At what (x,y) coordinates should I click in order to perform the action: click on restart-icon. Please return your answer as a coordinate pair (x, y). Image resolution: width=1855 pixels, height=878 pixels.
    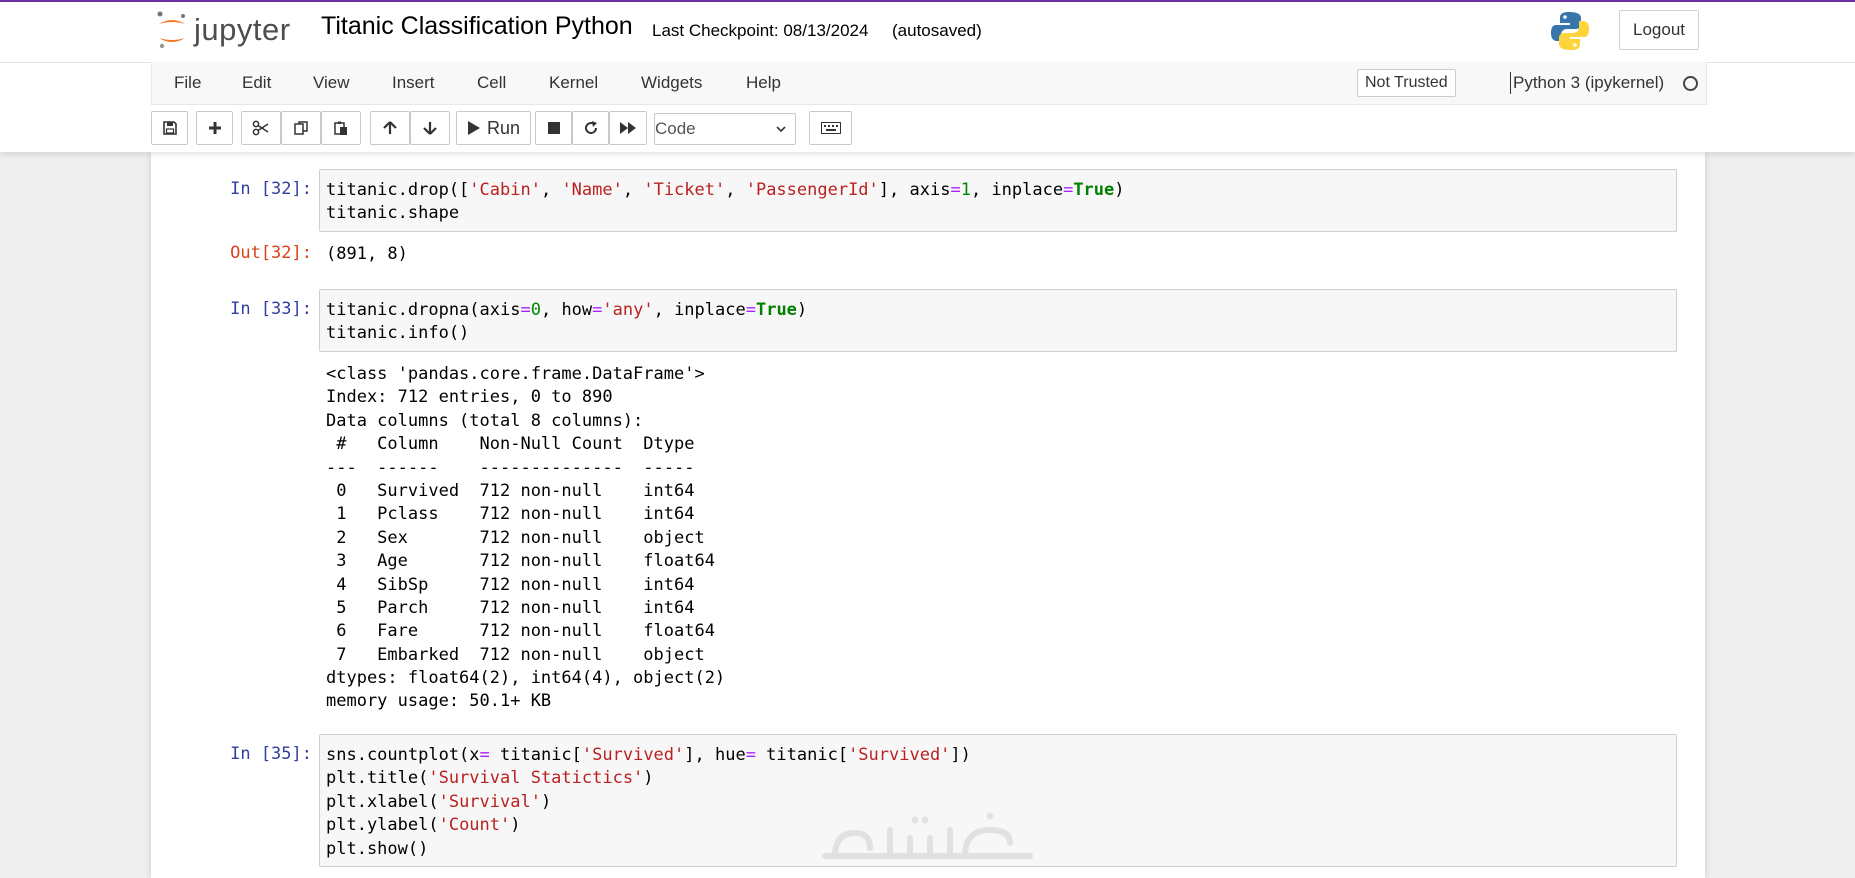
    Looking at the image, I should click on (590, 127).